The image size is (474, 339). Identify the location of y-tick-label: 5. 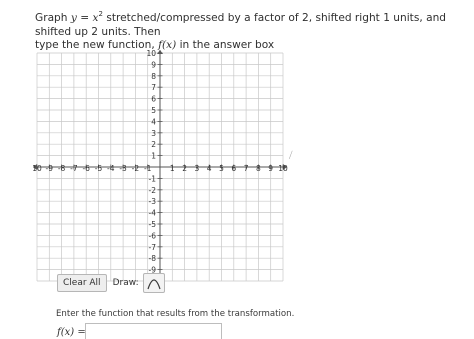
(153, 110).